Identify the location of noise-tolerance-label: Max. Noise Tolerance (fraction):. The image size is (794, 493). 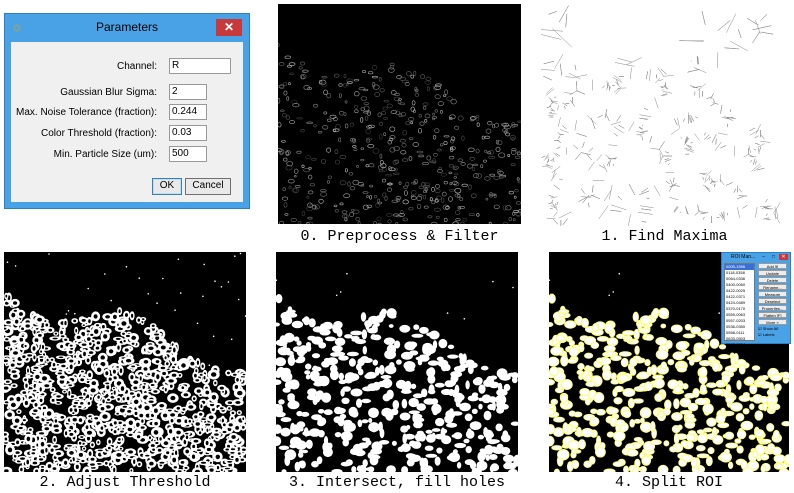
(86, 112).